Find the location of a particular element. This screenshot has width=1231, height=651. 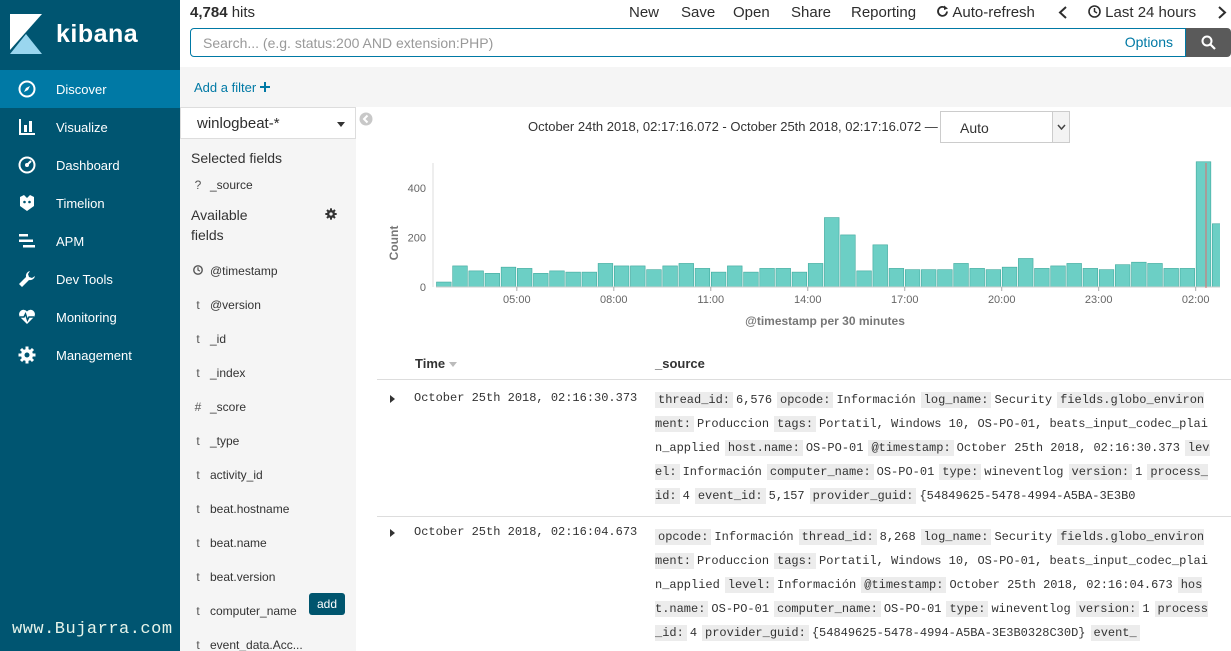

string-type-icon: t is located at coordinates (198, 373).